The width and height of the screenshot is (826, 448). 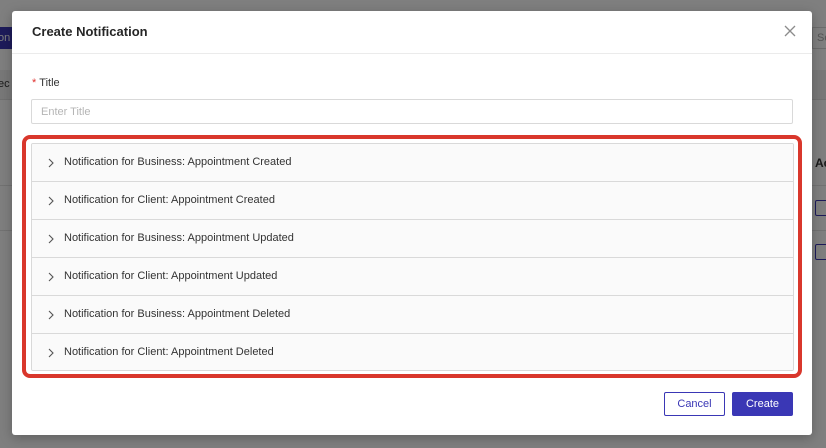 What do you see at coordinates (412, 32) in the screenshot?
I see `modal-header: Create Notification` at bounding box center [412, 32].